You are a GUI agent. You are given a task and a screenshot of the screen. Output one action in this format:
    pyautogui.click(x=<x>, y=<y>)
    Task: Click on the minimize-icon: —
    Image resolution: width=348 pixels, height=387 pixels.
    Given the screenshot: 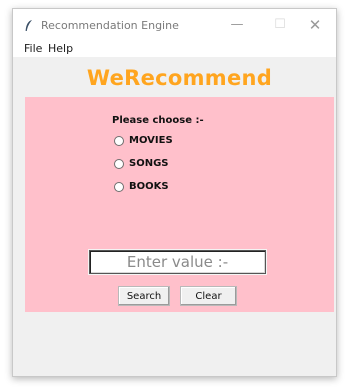 What is the action you would take?
    pyautogui.click(x=237, y=25)
    